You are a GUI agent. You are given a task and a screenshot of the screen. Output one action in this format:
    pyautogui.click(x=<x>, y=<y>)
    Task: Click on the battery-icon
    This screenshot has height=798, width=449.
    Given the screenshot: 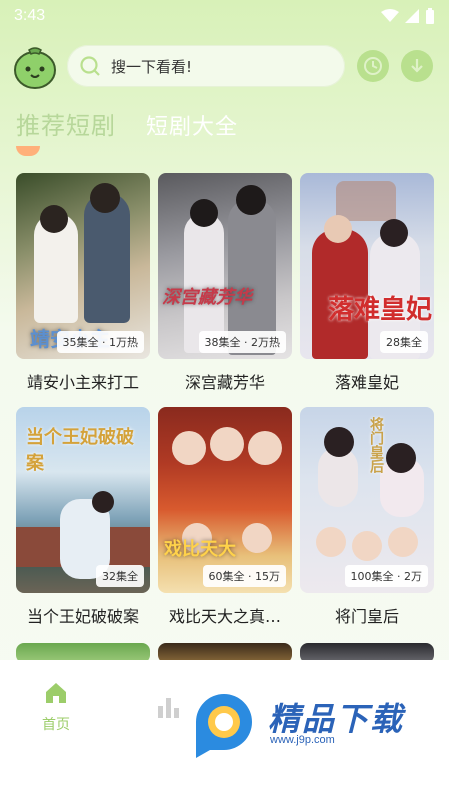 What is the action you would take?
    pyautogui.click(x=430, y=16)
    